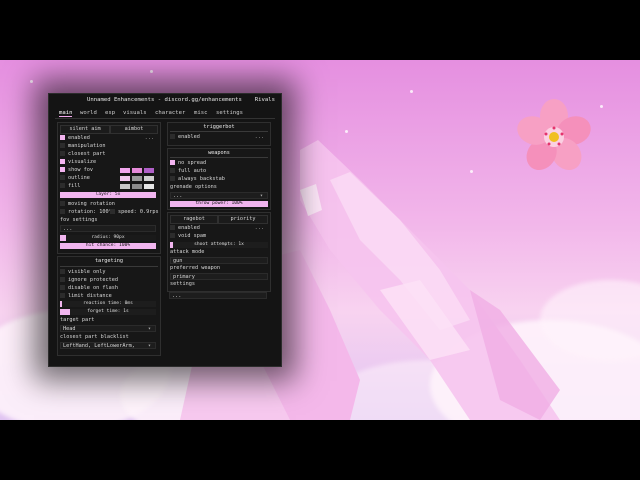  What do you see at coordinates (87, 154) in the screenshot?
I see `label: closest part` at bounding box center [87, 154].